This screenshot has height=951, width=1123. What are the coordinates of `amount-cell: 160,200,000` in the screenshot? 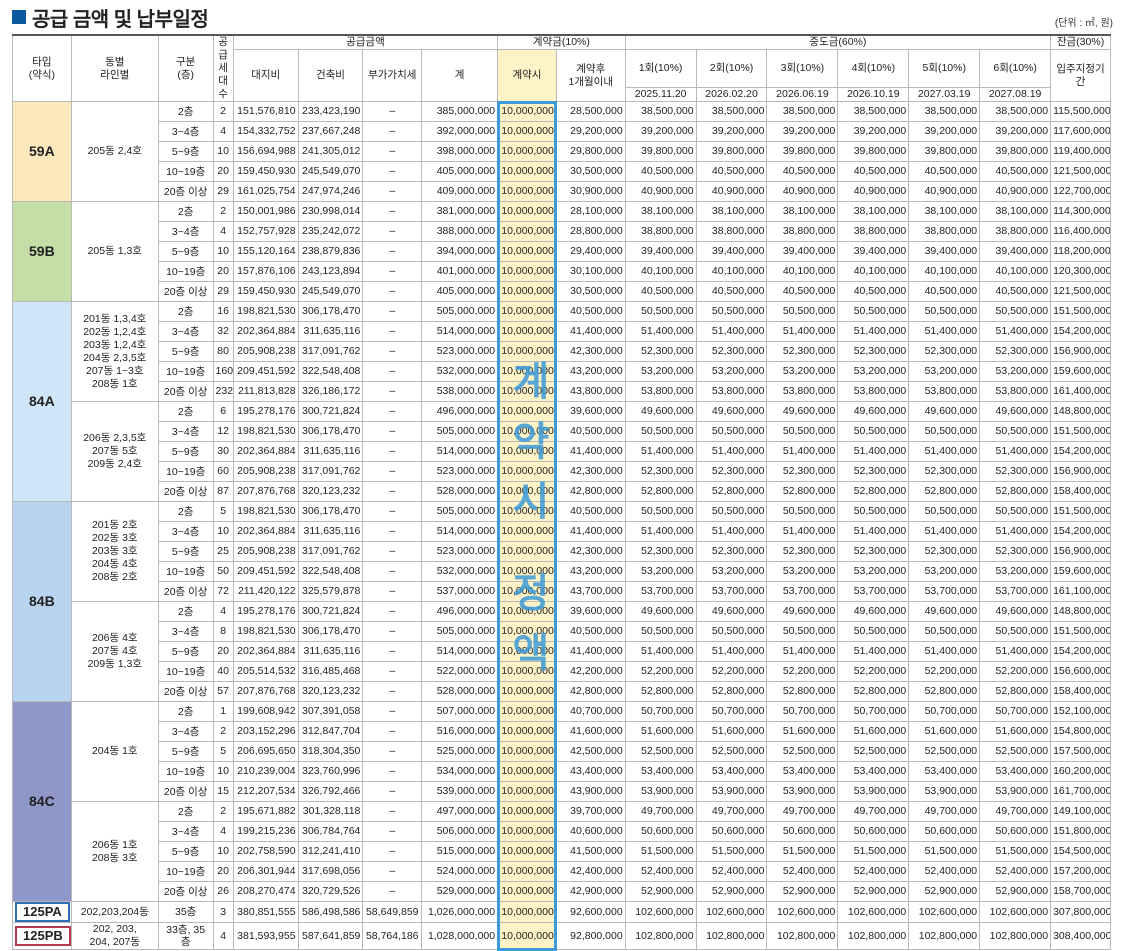 It's located at (1080, 771).